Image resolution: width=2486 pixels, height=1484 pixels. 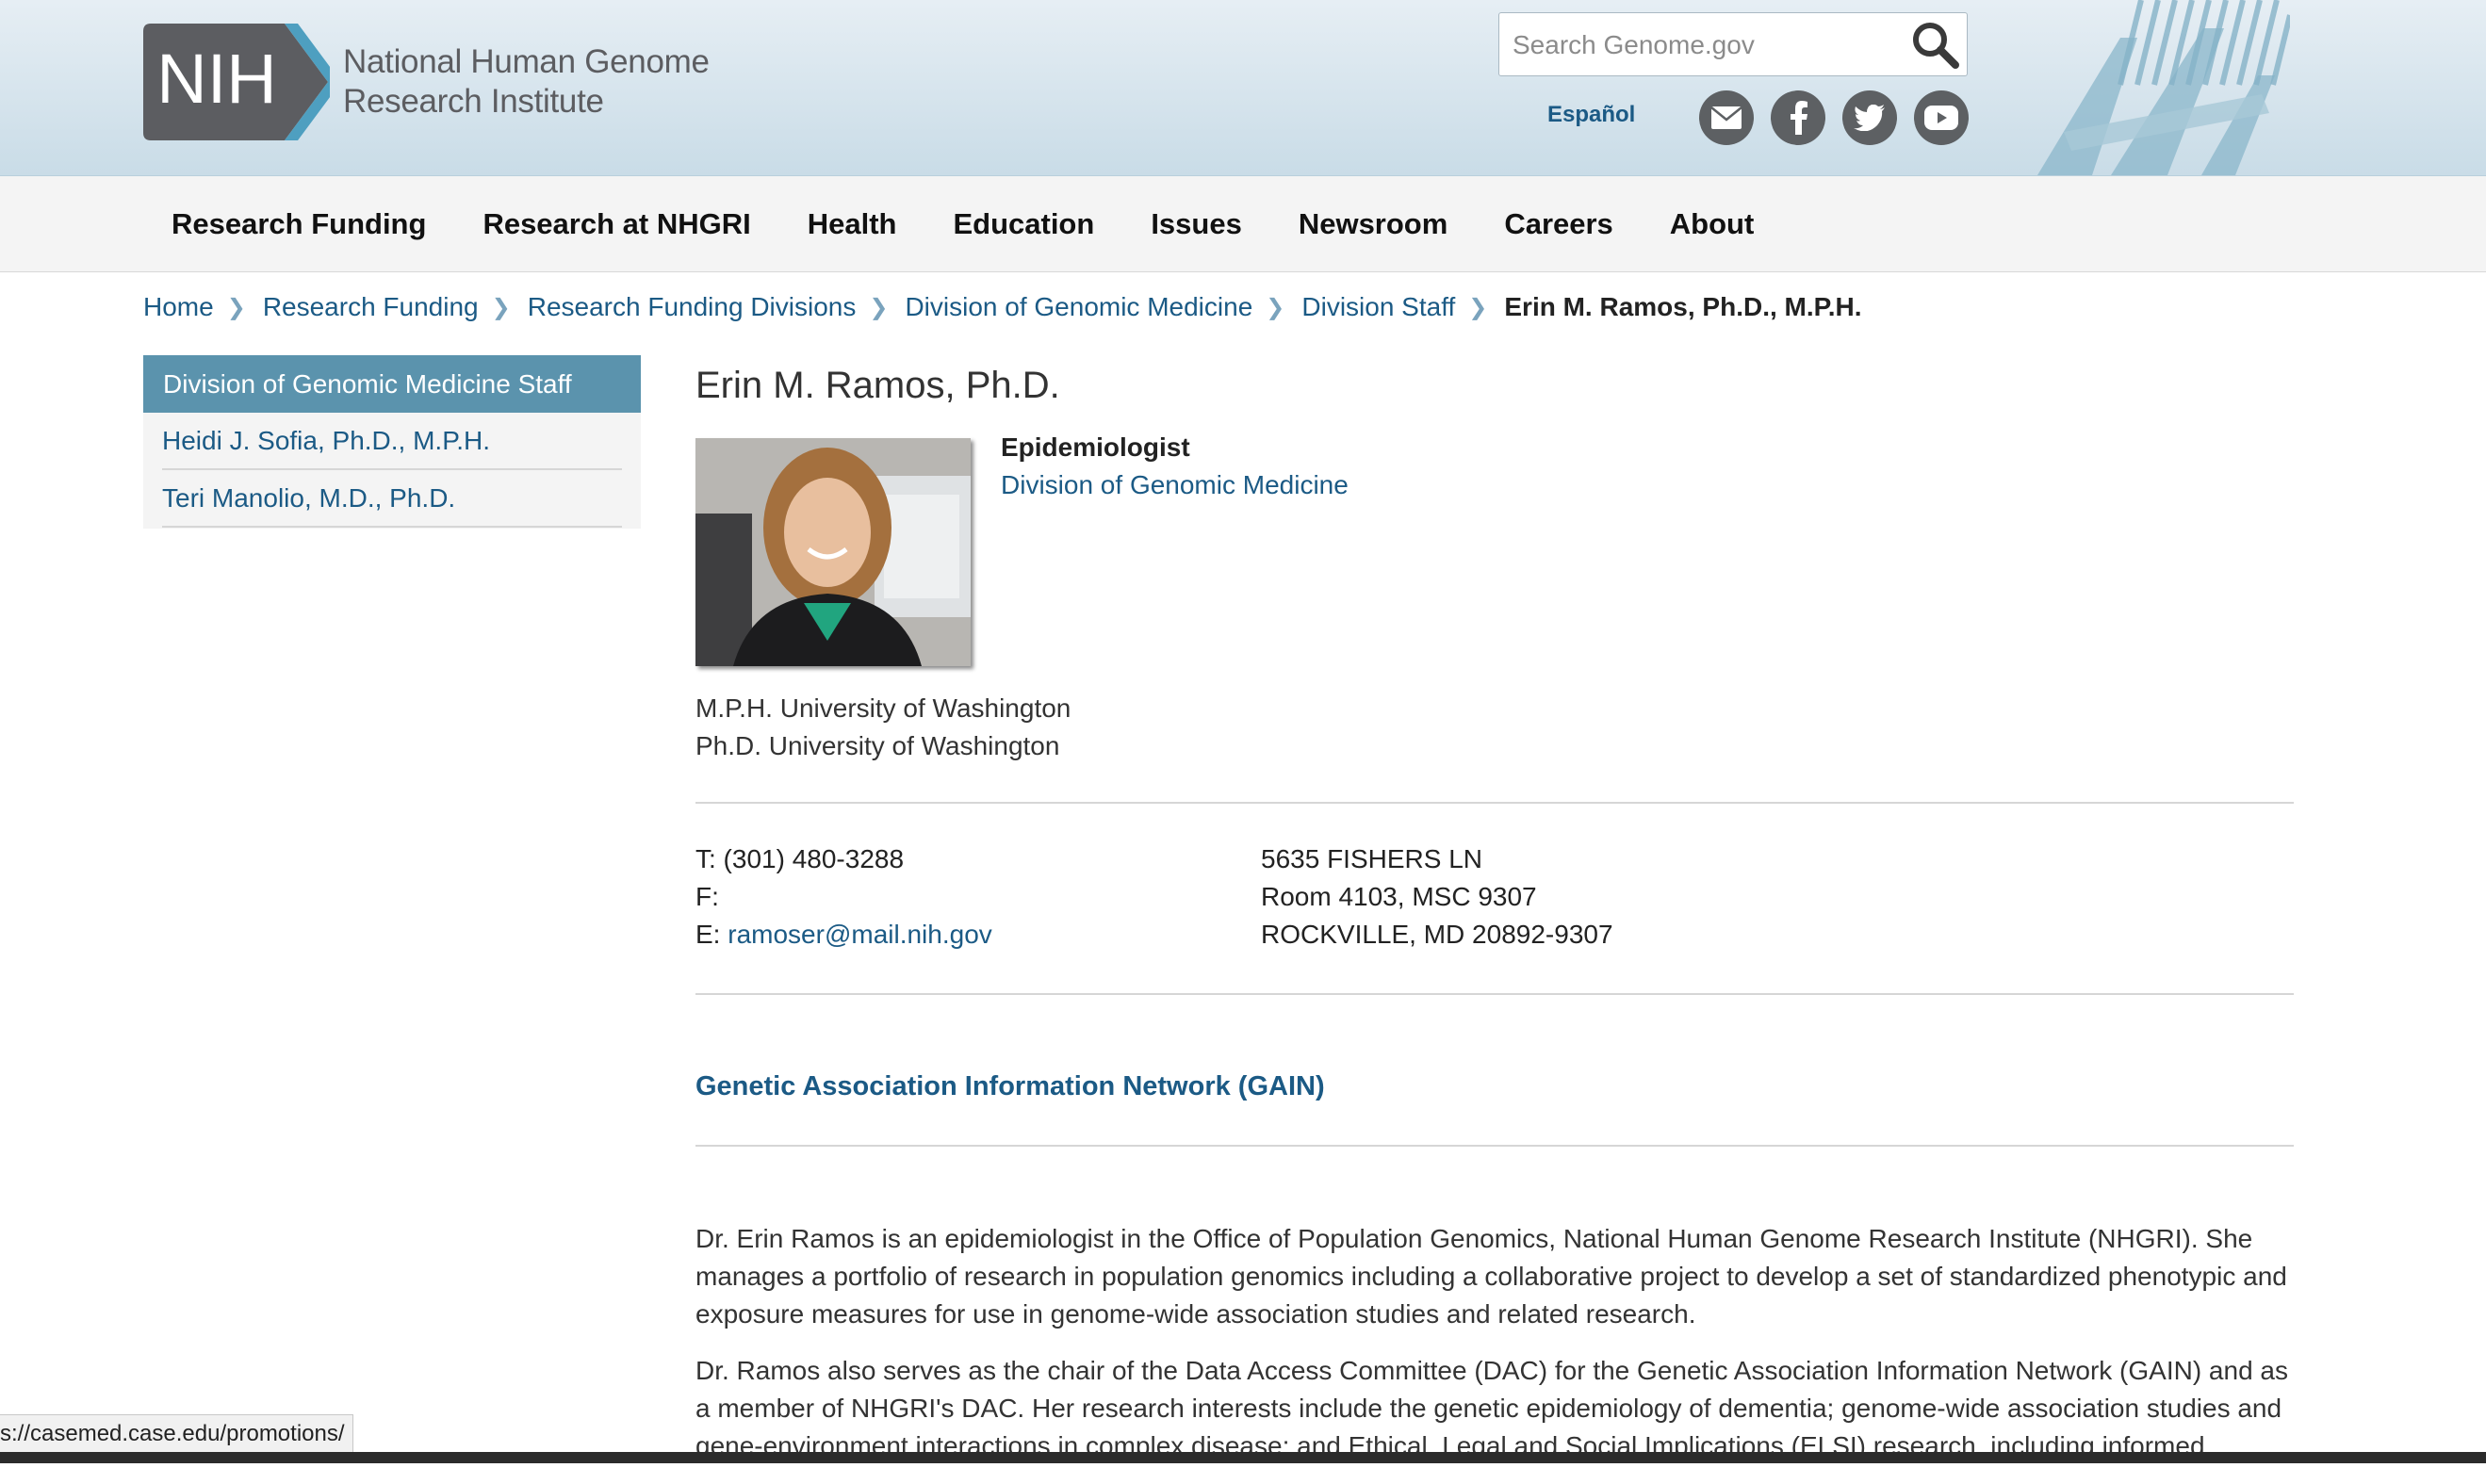 What do you see at coordinates (878, 745) in the screenshot?
I see `degree-item: Ph.D. University of Washington` at bounding box center [878, 745].